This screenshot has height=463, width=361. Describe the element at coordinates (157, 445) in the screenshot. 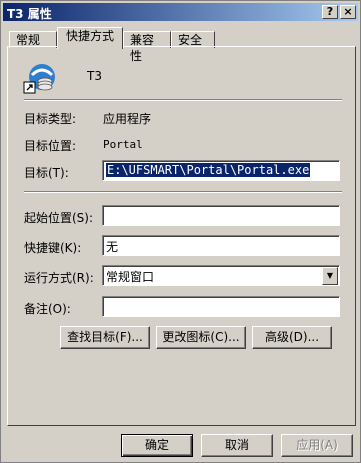

I see `ok-button: 确定` at that location.